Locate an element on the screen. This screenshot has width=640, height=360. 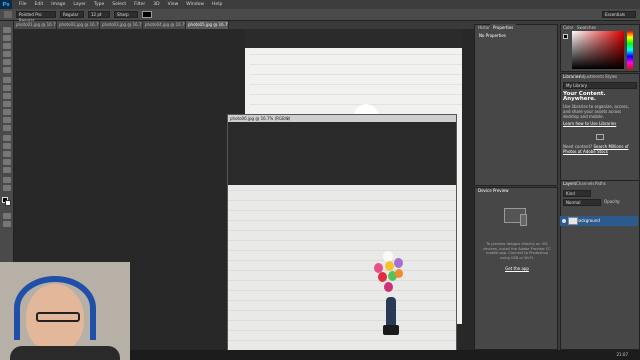
canvas-dark-top is located at coordinates (353, 38).